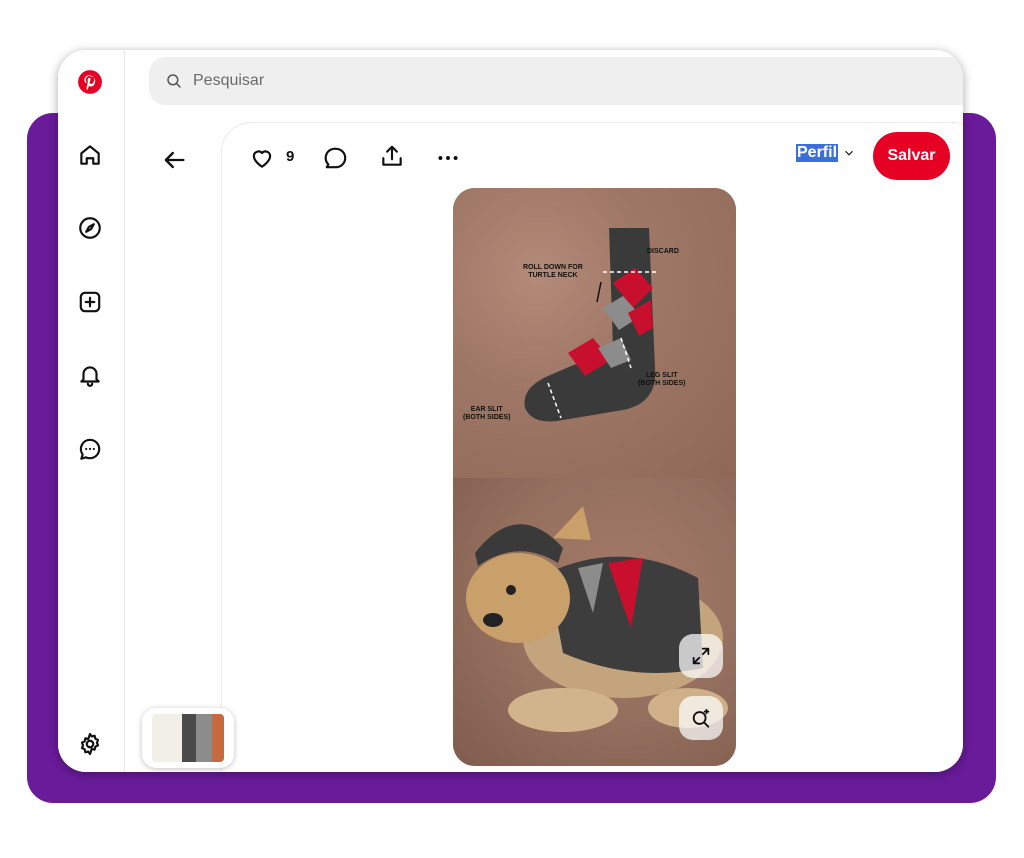 The image size is (1024, 858). I want to click on lens-sparkle-icon, so click(701, 718).